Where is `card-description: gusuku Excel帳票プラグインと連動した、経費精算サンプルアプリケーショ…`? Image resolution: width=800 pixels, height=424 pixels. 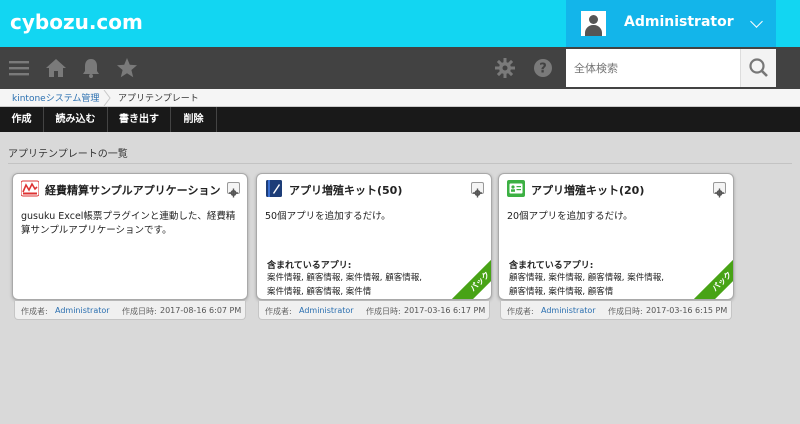
card-description: gusuku Excel帳票プラグインと連動した、経費精算サンプルアプリケーショ… is located at coordinates (128, 223).